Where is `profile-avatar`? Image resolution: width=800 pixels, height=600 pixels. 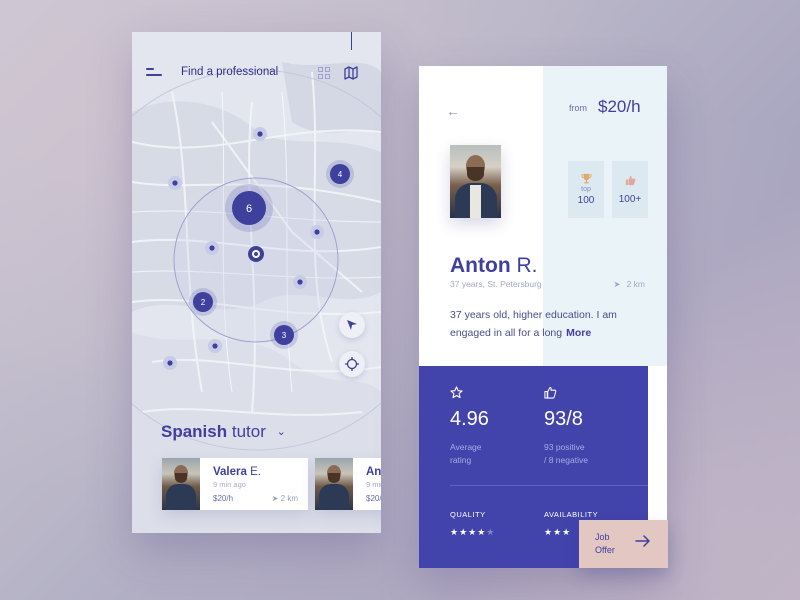 profile-avatar is located at coordinates (475, 181).